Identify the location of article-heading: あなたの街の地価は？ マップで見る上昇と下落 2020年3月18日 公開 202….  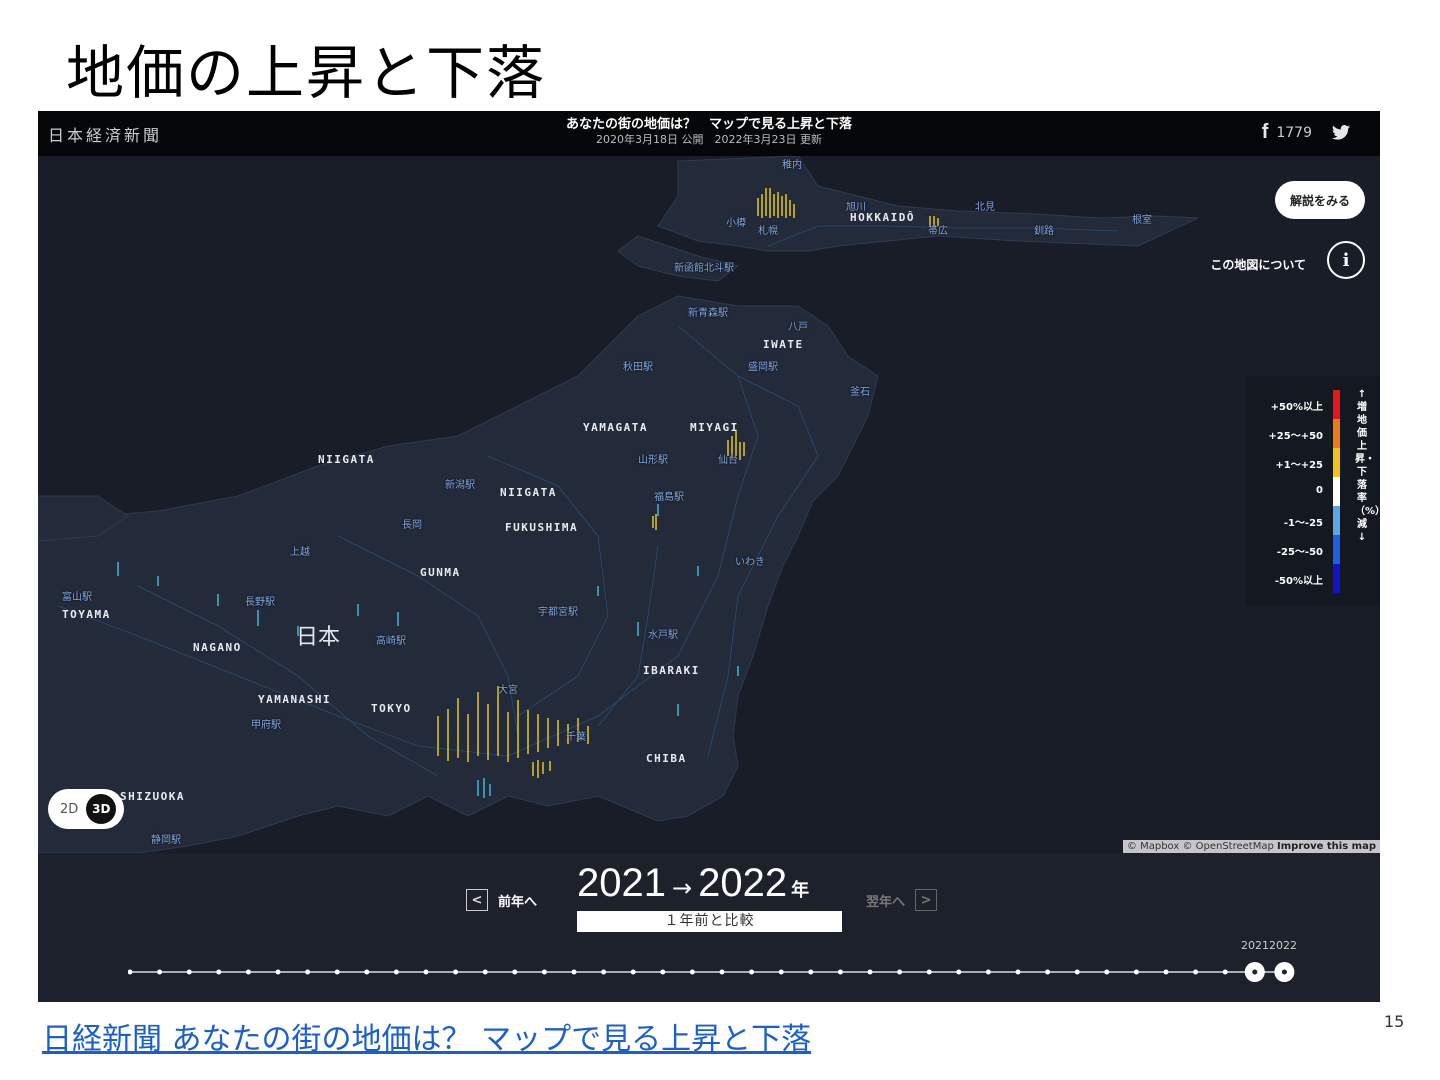
(709, 131).